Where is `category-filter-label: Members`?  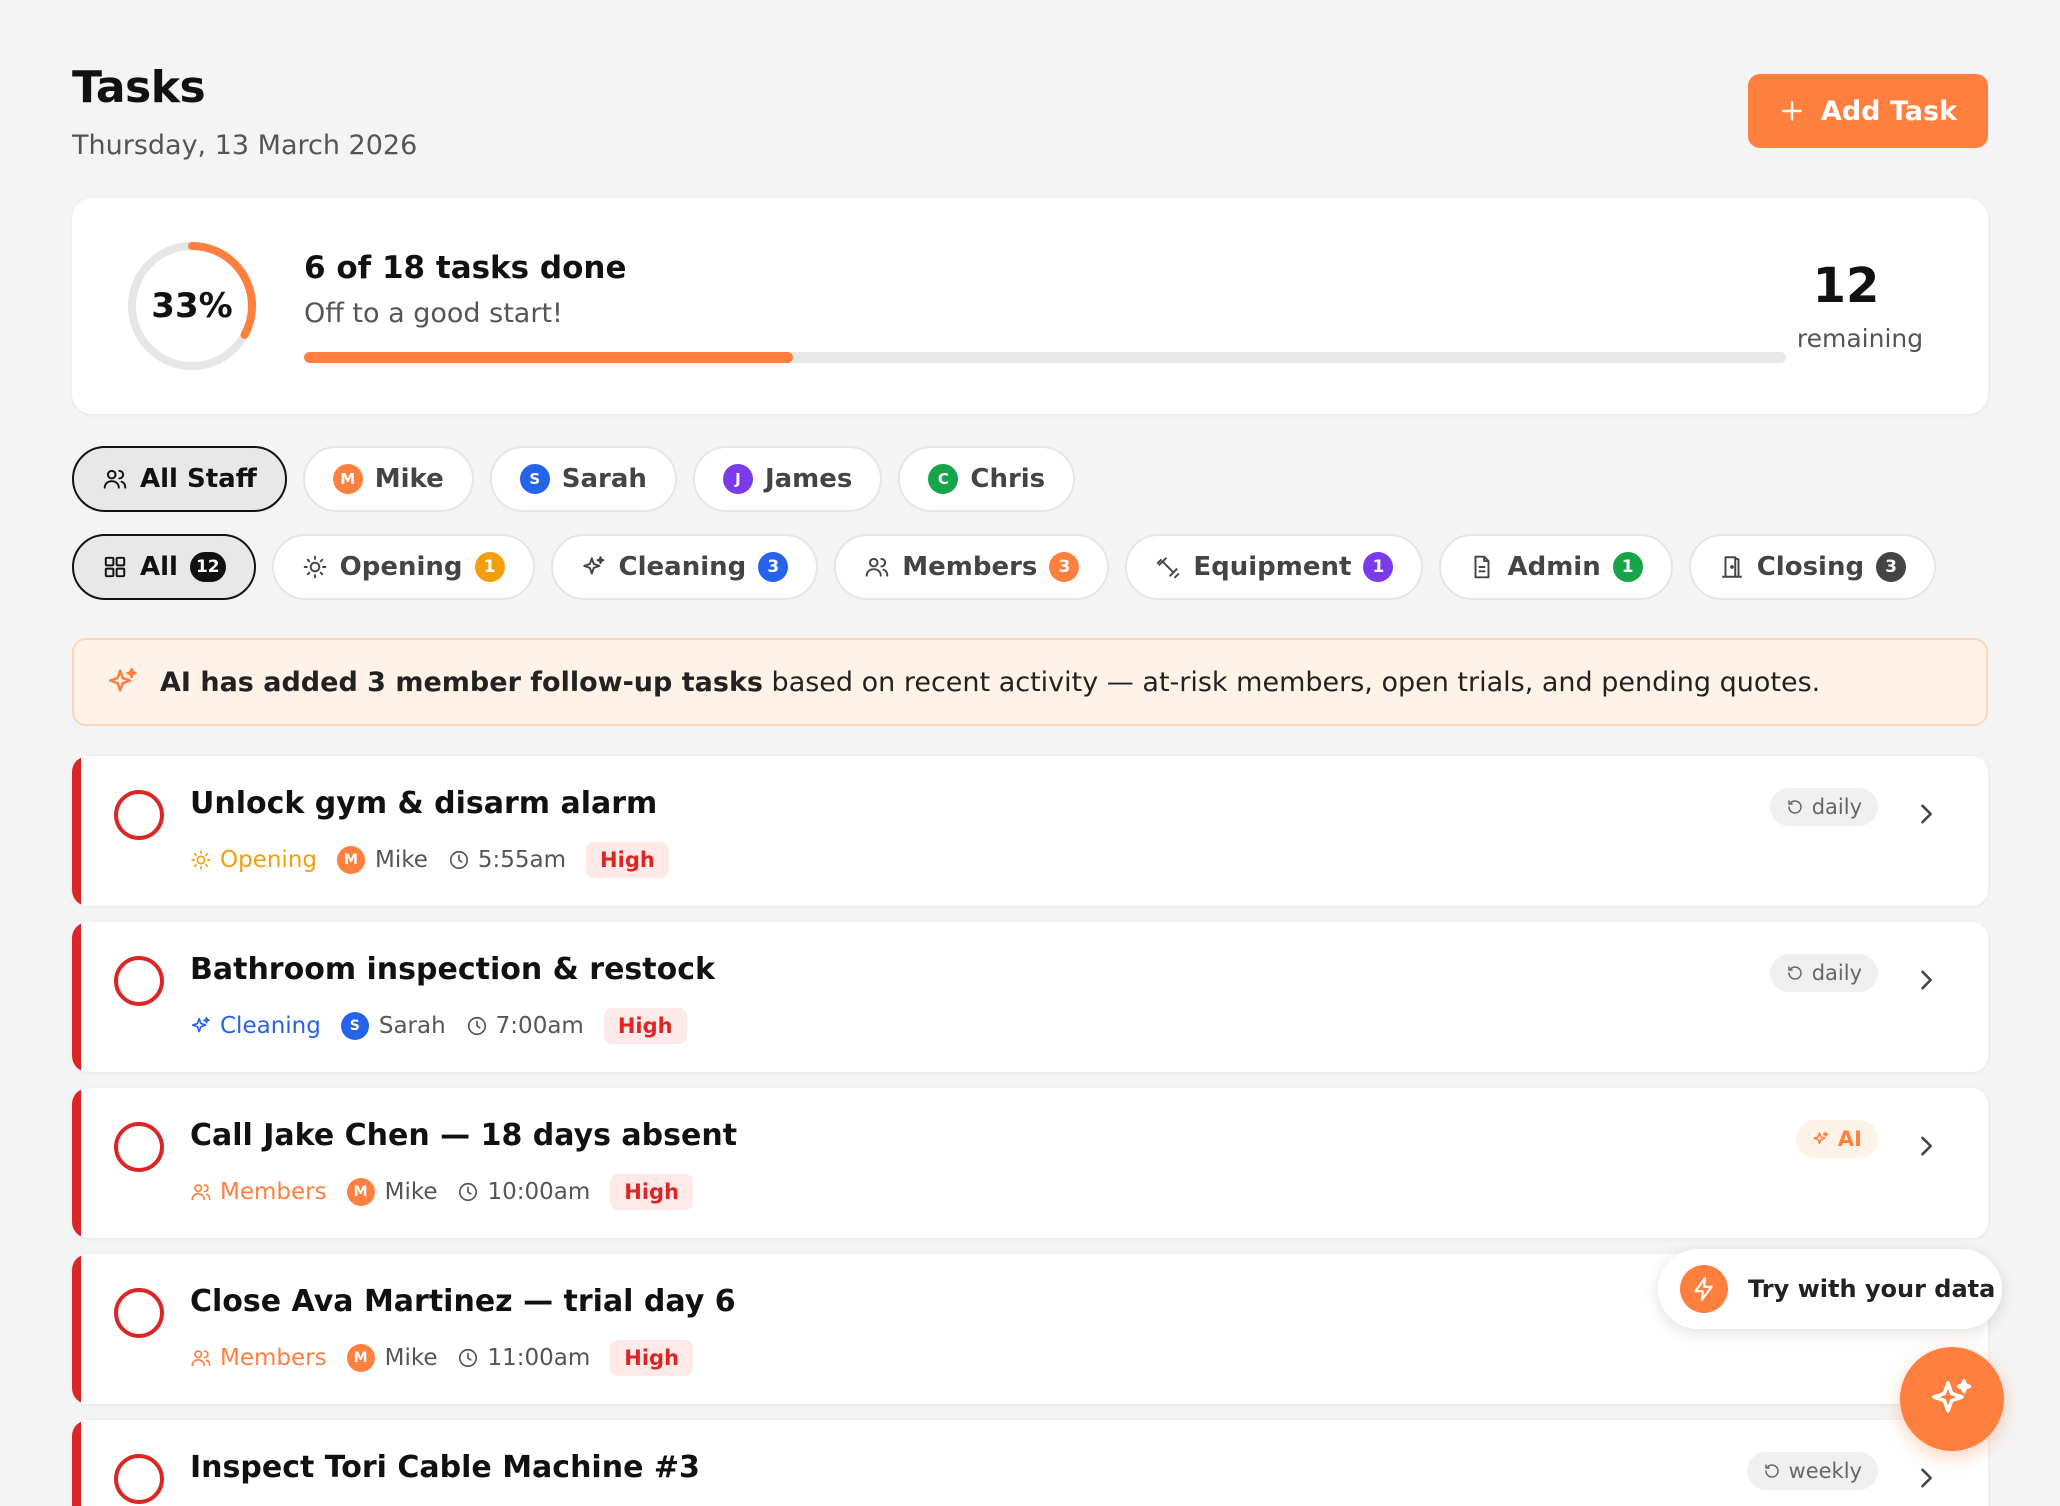
category-filter-label: Members is located at coordinates (970, 567).